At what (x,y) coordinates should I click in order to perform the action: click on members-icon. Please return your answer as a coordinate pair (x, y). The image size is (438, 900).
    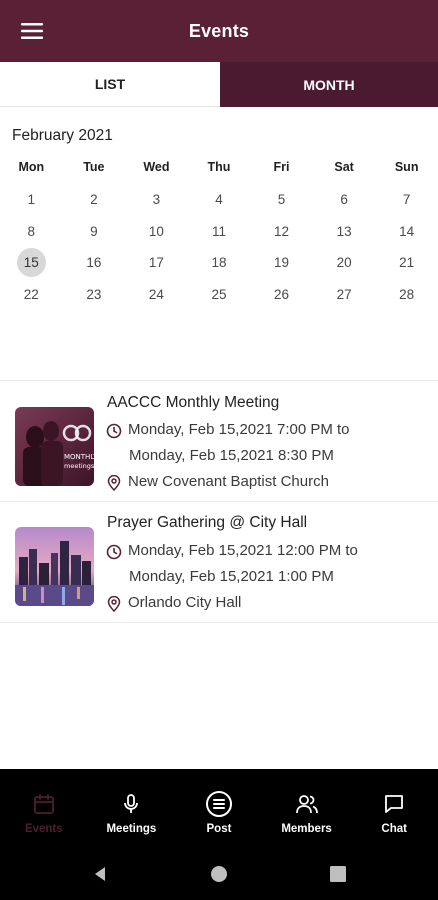
    Looking at the image, I should click on (306, 804).